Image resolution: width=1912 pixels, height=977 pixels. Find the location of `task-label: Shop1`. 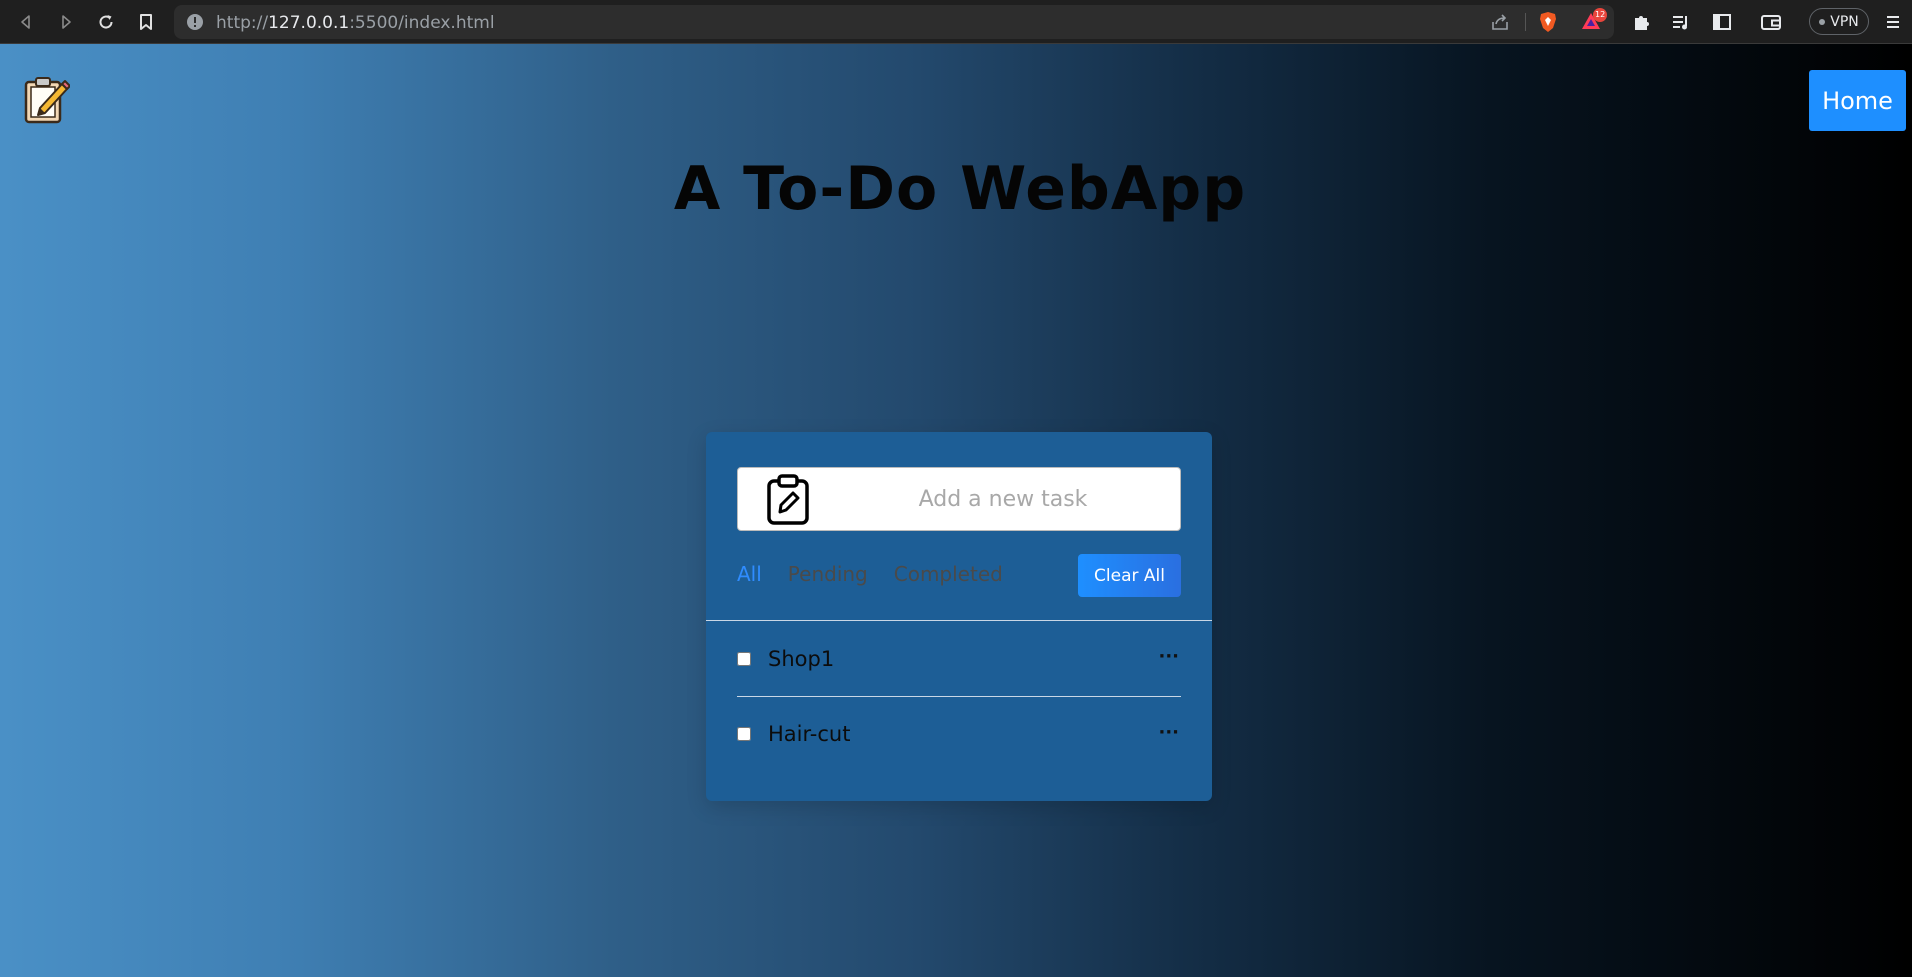

task-label: Shop1 is located at coordinates (801, 658).